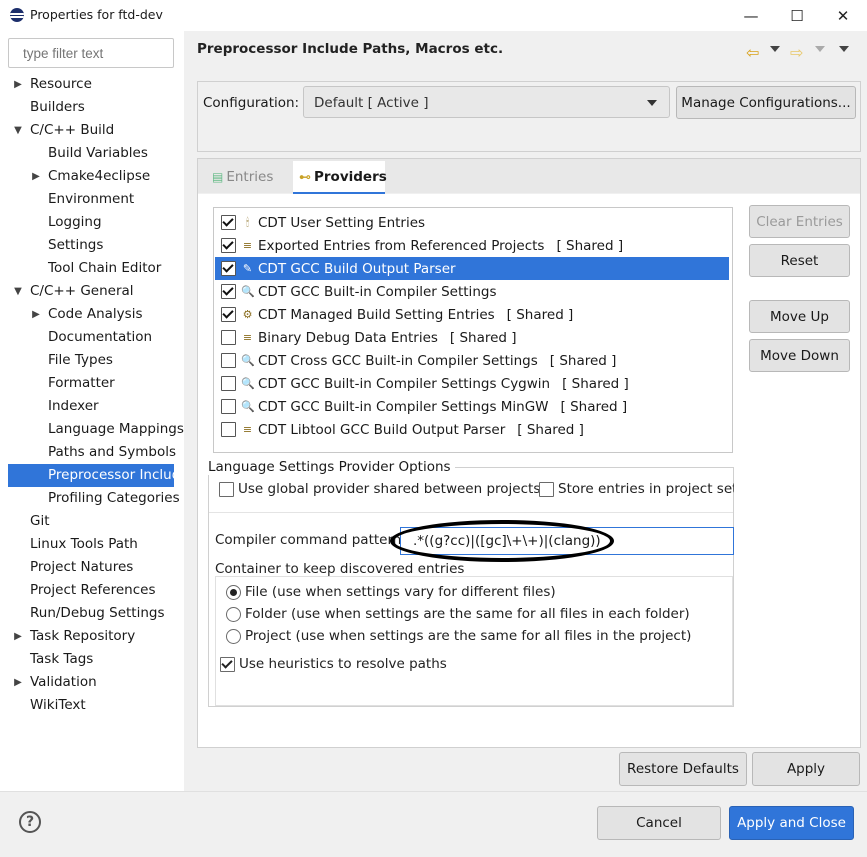  I want to click on move-down-button: Move Down, so click(799, 355).